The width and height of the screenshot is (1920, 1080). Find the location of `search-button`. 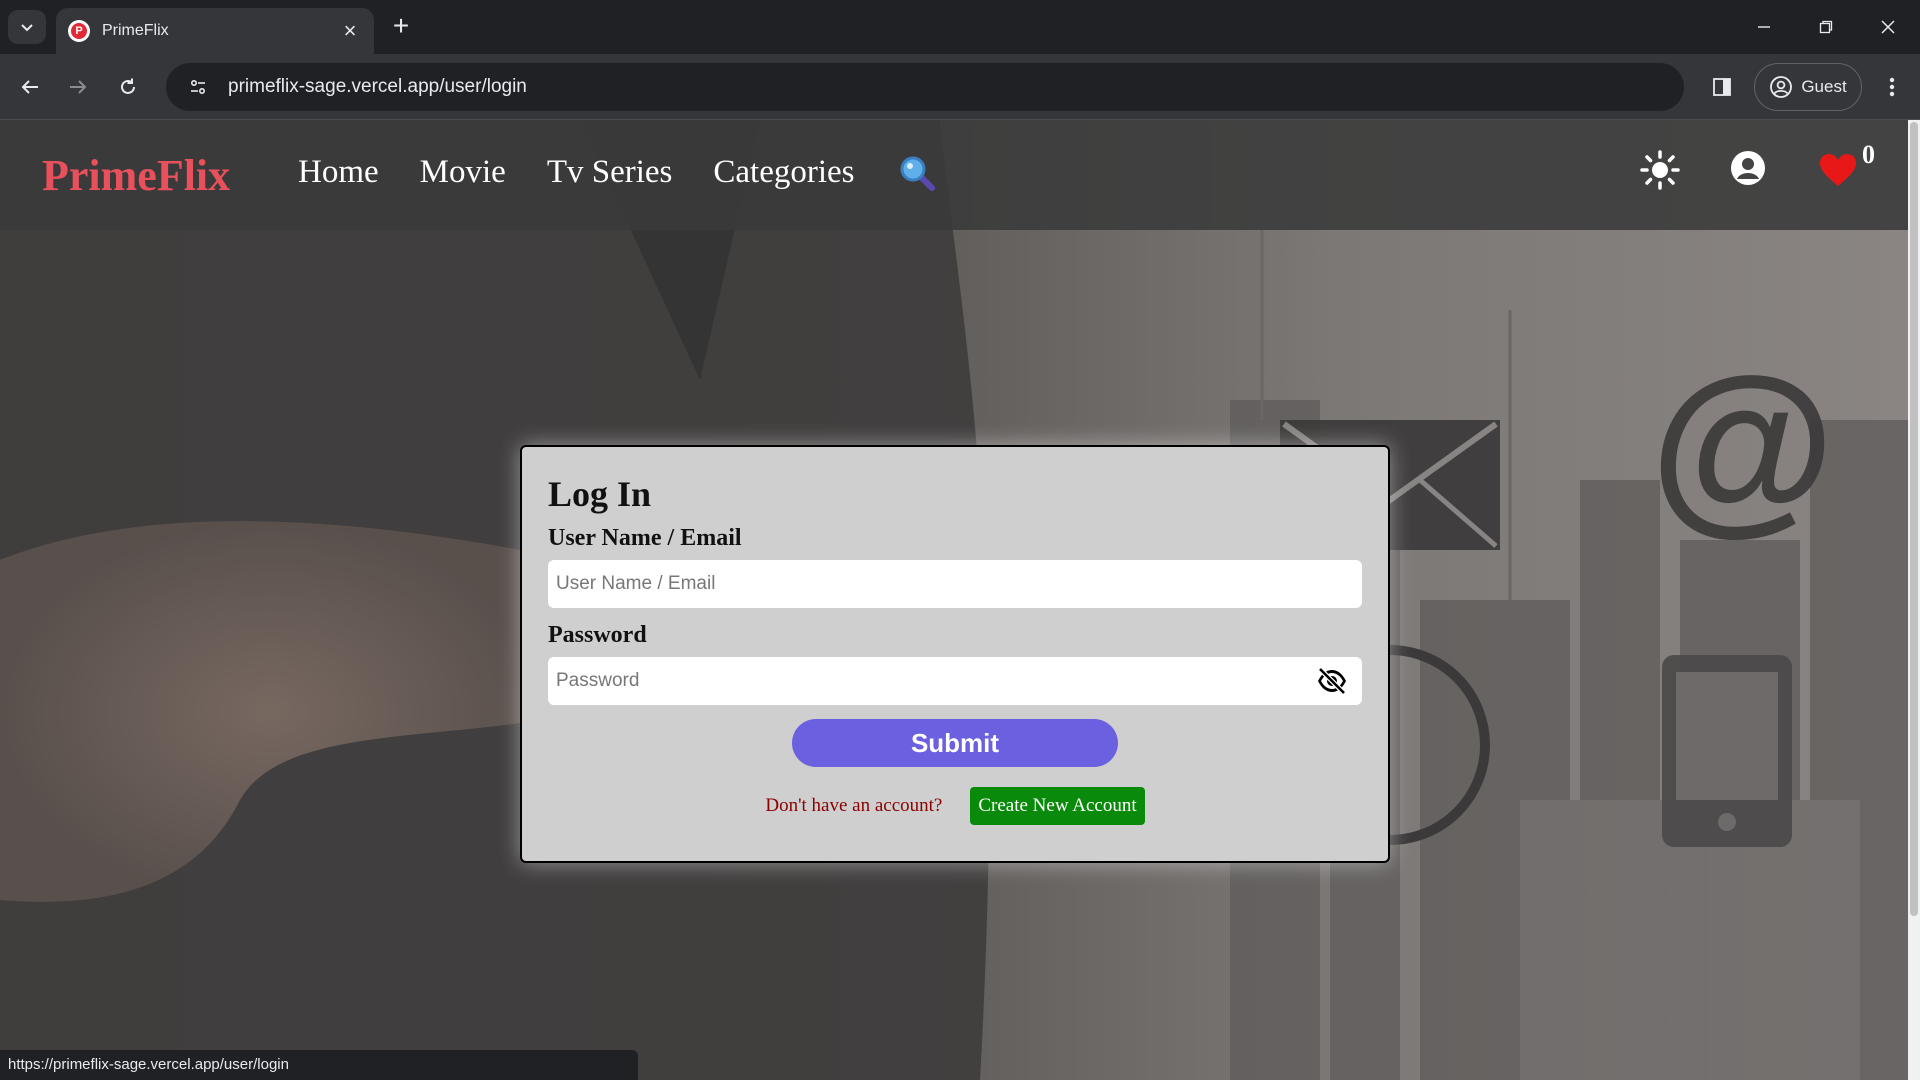

search-button is located at coordinates (918, 176).